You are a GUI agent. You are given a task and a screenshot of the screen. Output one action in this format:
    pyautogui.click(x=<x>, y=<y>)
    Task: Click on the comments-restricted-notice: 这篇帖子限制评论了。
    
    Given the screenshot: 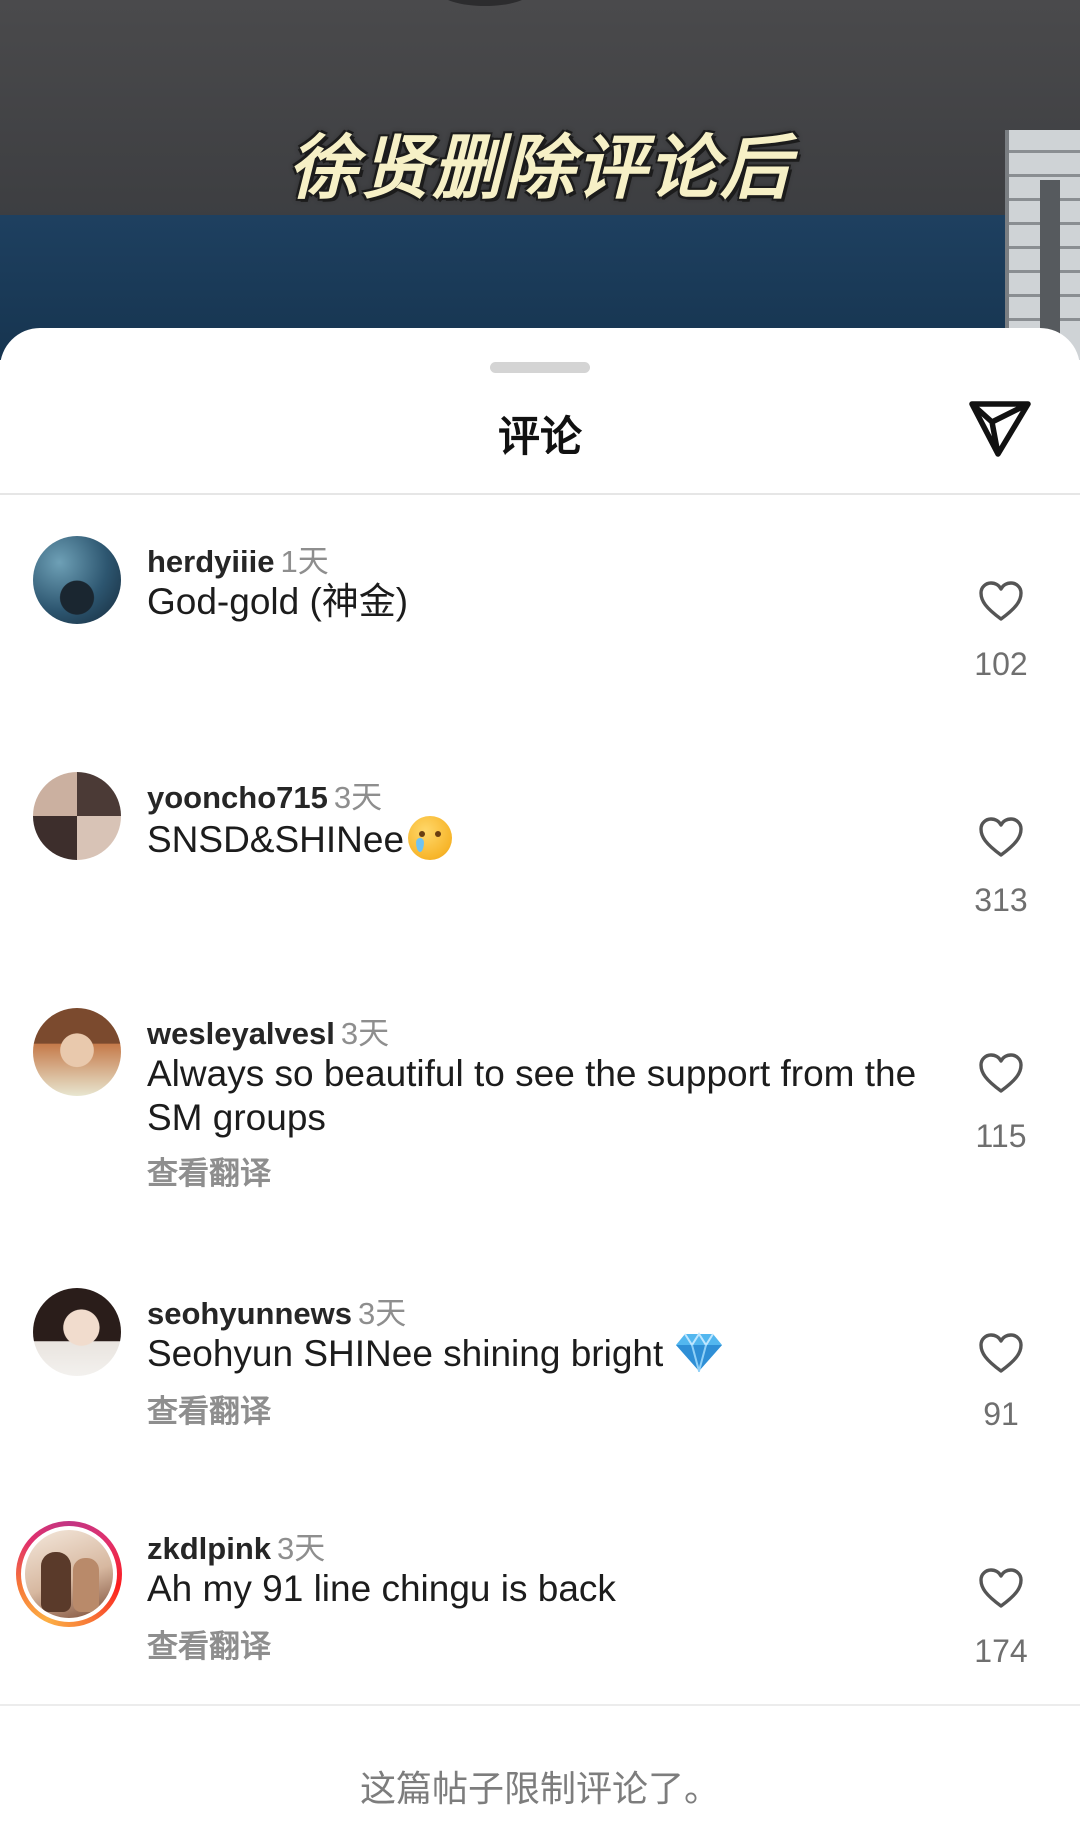 What is the action you would take?
    pyautogui.click(x=539, y=1789)
    